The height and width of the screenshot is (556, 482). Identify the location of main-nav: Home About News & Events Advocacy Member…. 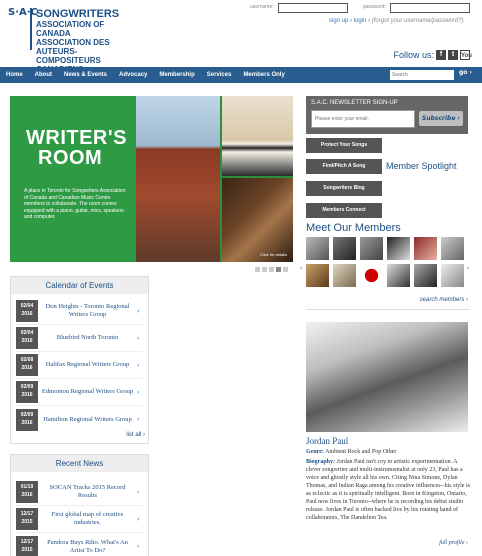
(241, 75).